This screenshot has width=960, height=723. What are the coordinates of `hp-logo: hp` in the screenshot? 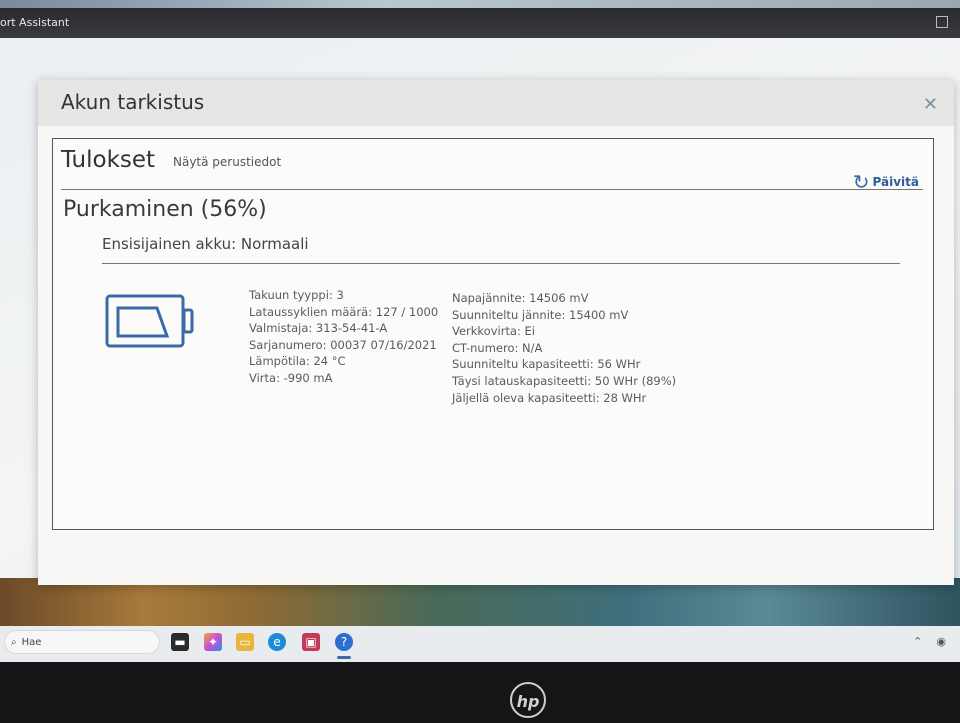 It's located at (528, 700).